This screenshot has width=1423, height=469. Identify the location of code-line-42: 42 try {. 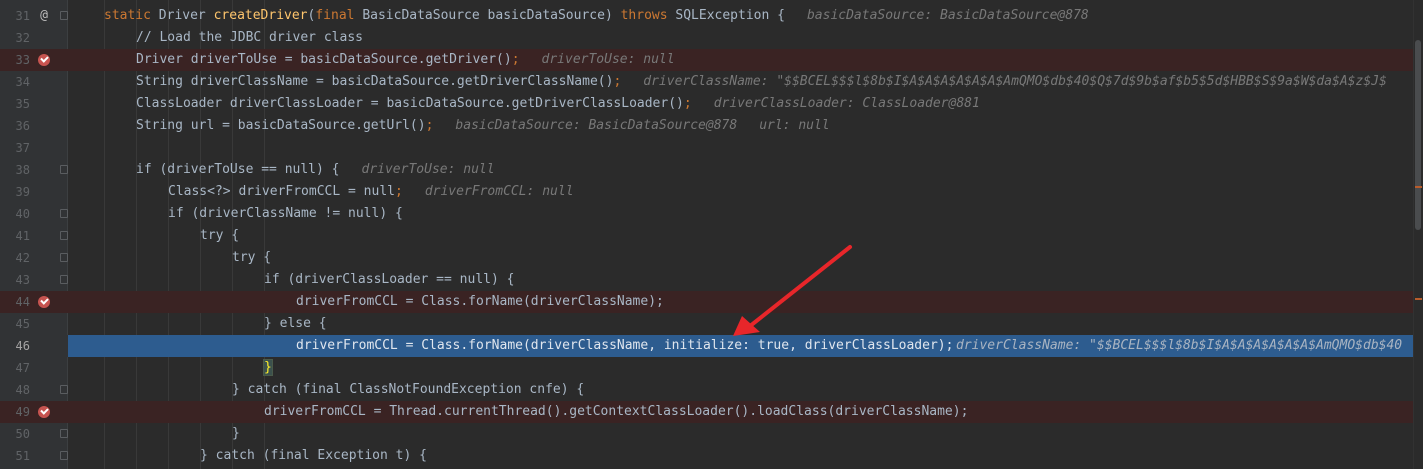
(707, 258).